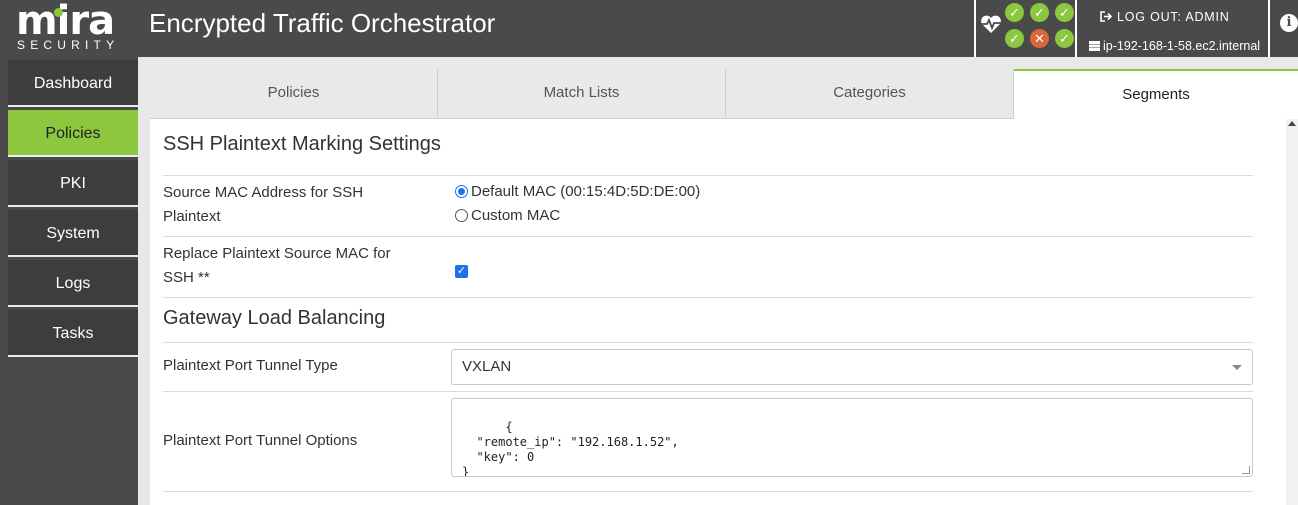 The image size is (1298, 505). What do you see at coordinates (582, 94) in the screenshot?
I see `tab-match-lists: Match Lists` at bounding box center [582, 94].